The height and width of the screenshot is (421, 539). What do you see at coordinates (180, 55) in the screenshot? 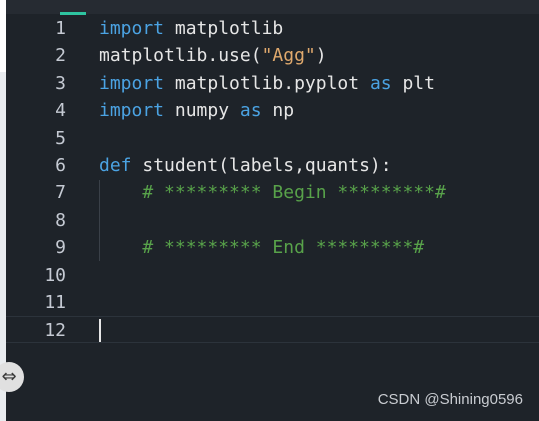
I see `code-token: matplotlib.use(` at bounding box center [180, 55].